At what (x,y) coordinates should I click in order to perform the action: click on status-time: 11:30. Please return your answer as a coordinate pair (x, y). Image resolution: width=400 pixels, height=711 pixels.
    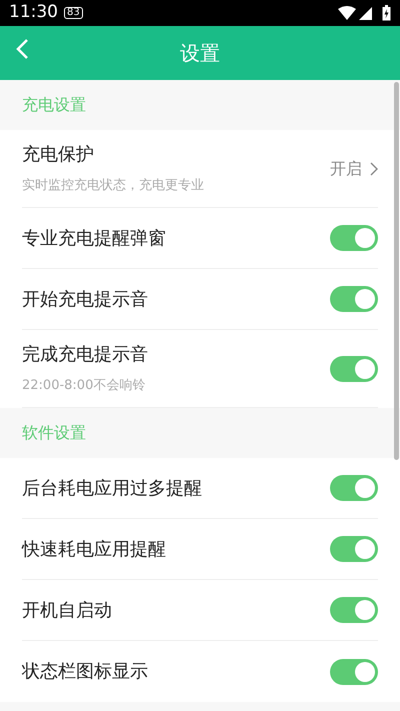
    Looking at the image, I should click on (33, 12).